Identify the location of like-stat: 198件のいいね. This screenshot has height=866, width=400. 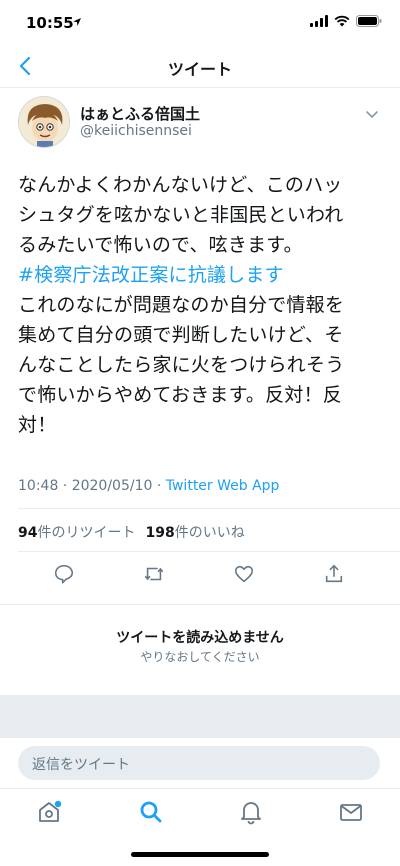
(194, 533).